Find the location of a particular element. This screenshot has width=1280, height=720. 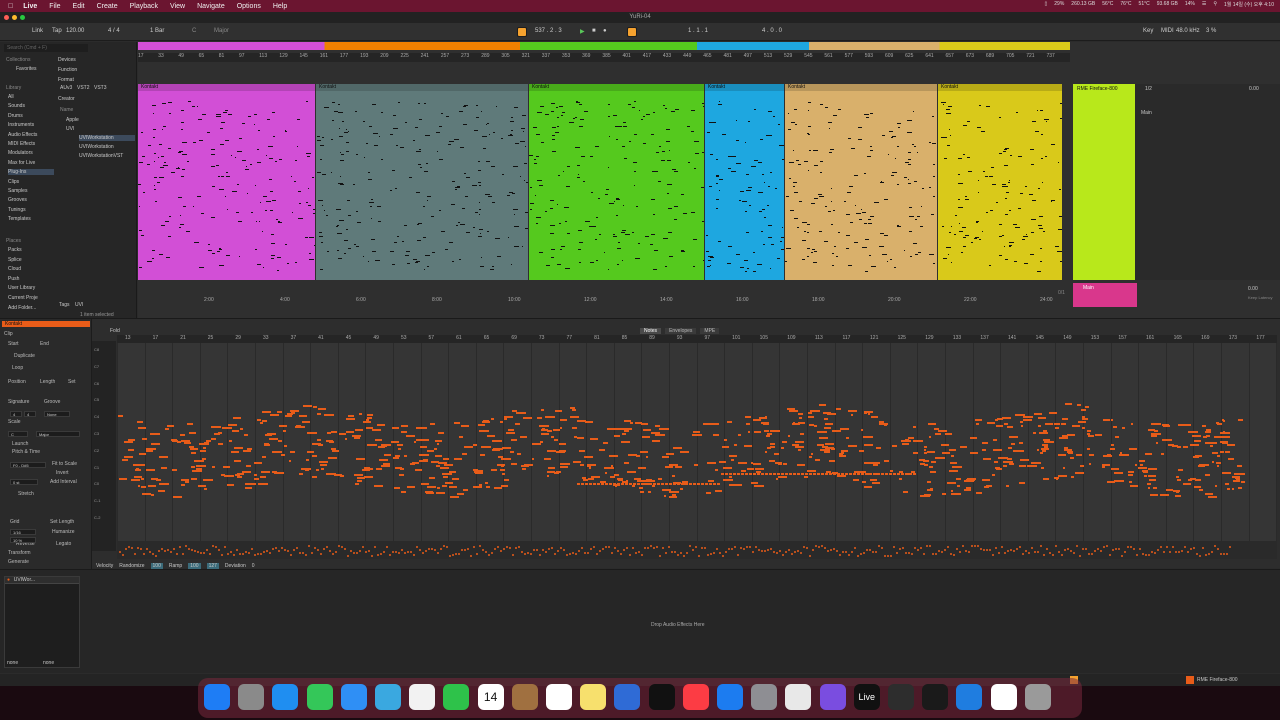

clip-prop-add-interval: Add Interval is located at coordinates (63, 482).